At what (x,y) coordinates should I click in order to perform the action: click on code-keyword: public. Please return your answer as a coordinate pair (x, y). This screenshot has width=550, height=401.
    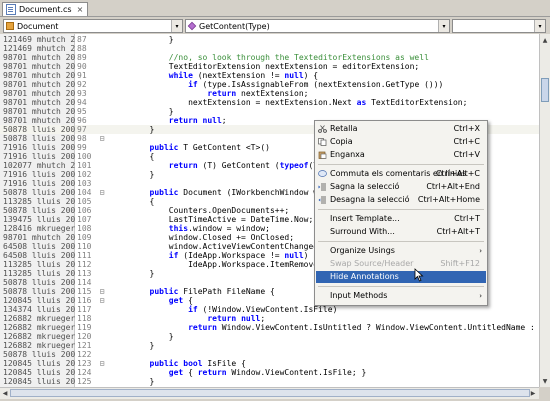
    Looking at the image, I should click on (164, 363).